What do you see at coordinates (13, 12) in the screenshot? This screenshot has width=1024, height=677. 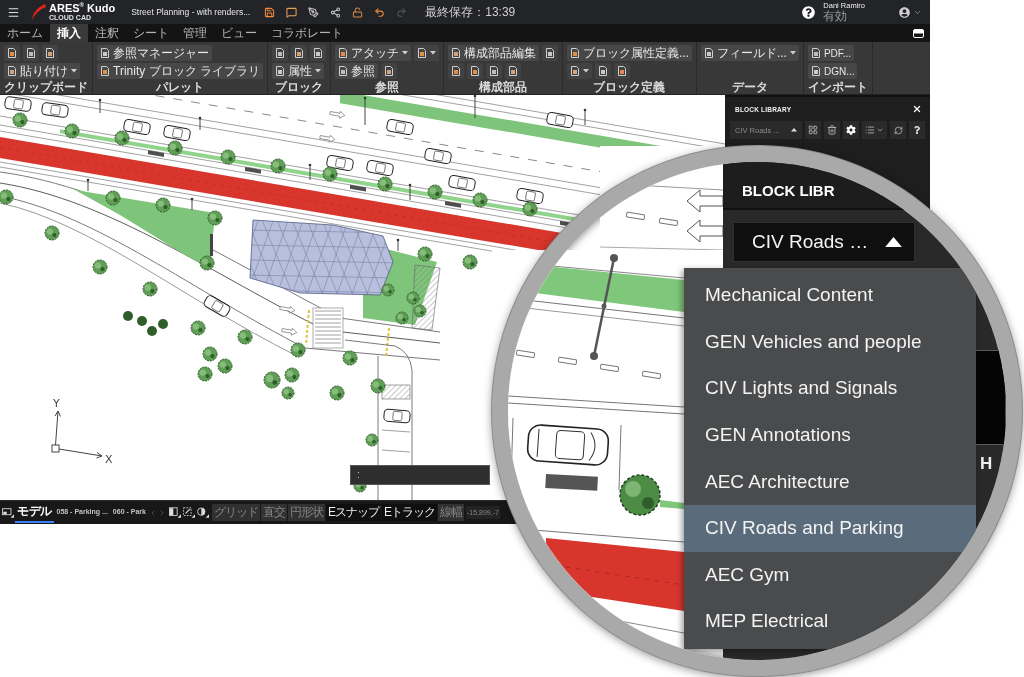 I see `menu-icon` at bounding box center [13, 12].